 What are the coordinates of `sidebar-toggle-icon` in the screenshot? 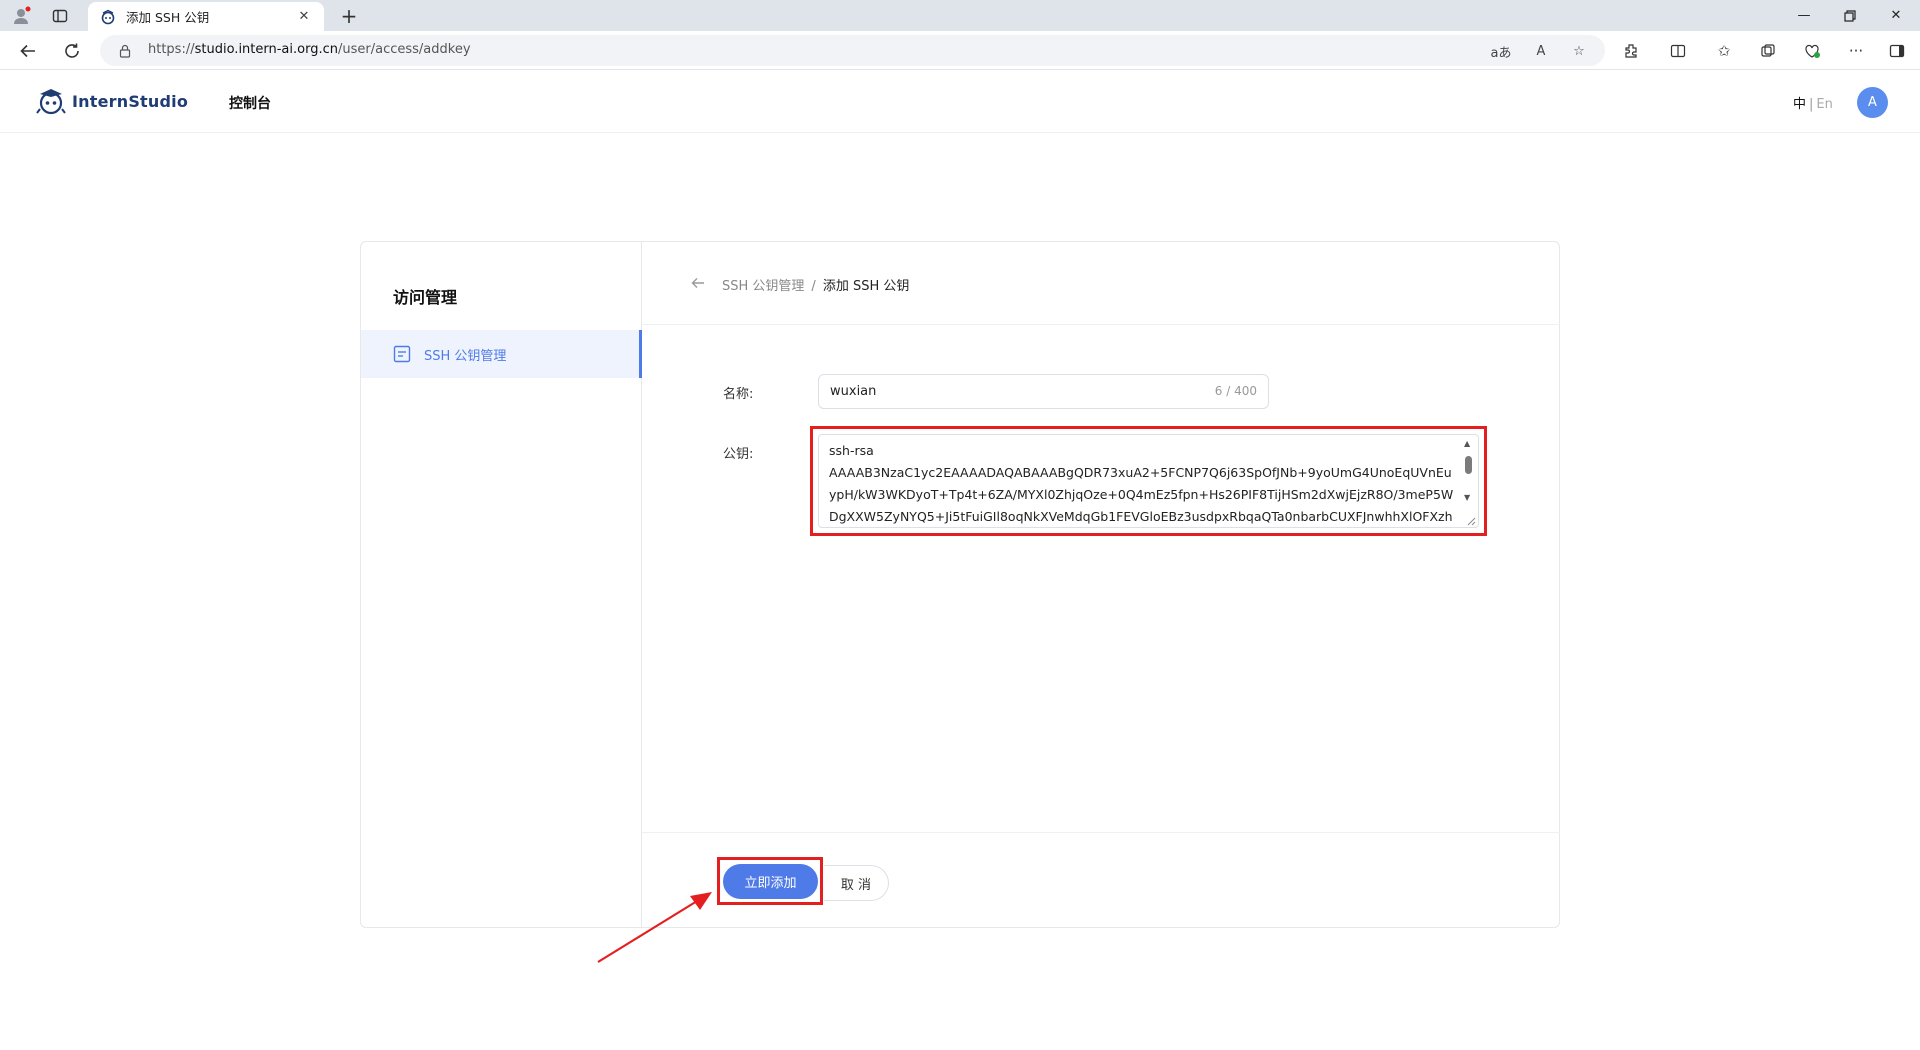 It's located at (1897, 51).